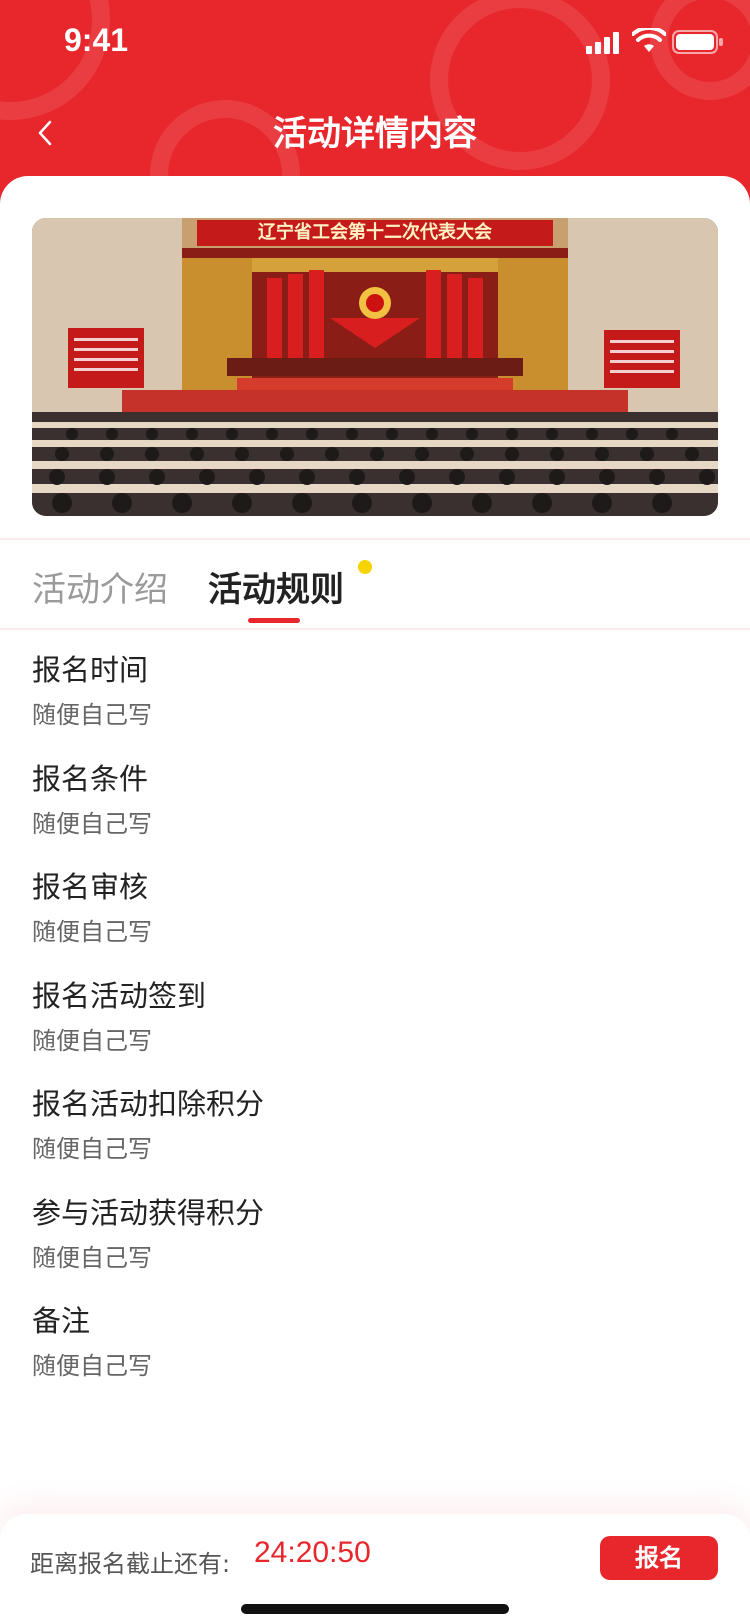  What do you see at coordinates (119, 995) in the screenshot?
I see `rule-title: 报名活动签到` at bounding box center [119, 995].